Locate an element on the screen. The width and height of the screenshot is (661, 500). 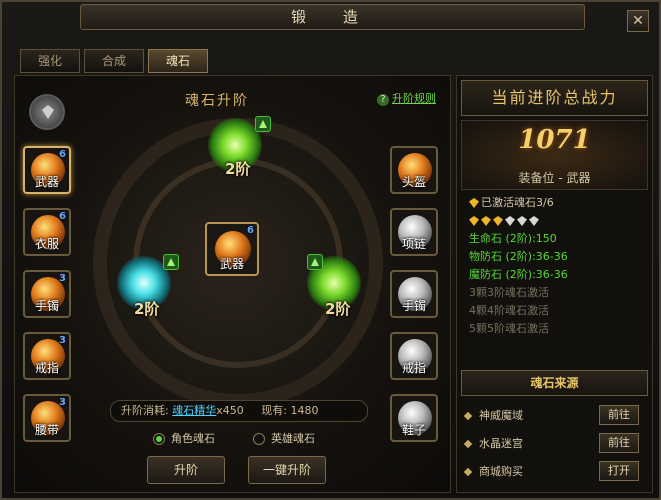
tab-compose: 合成 is located at coordinates (114, 61).